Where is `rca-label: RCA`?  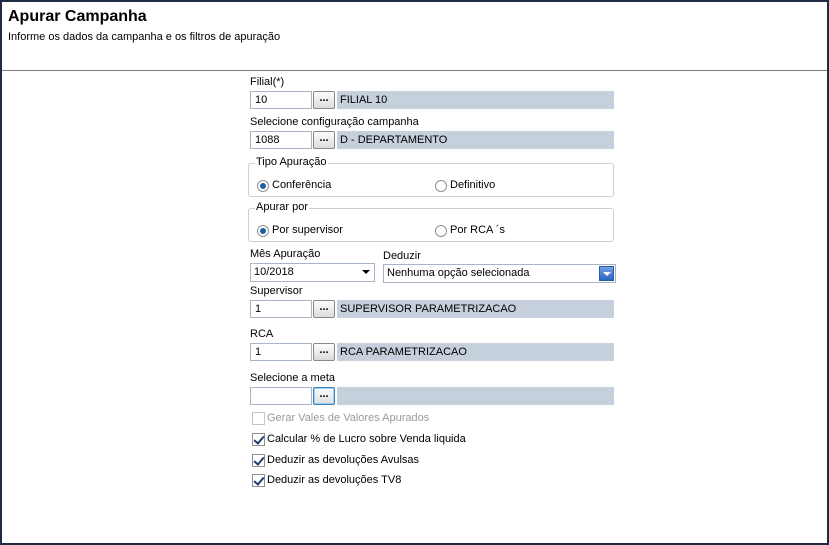 rca-label: RCA is located at coordinates (262, 334).